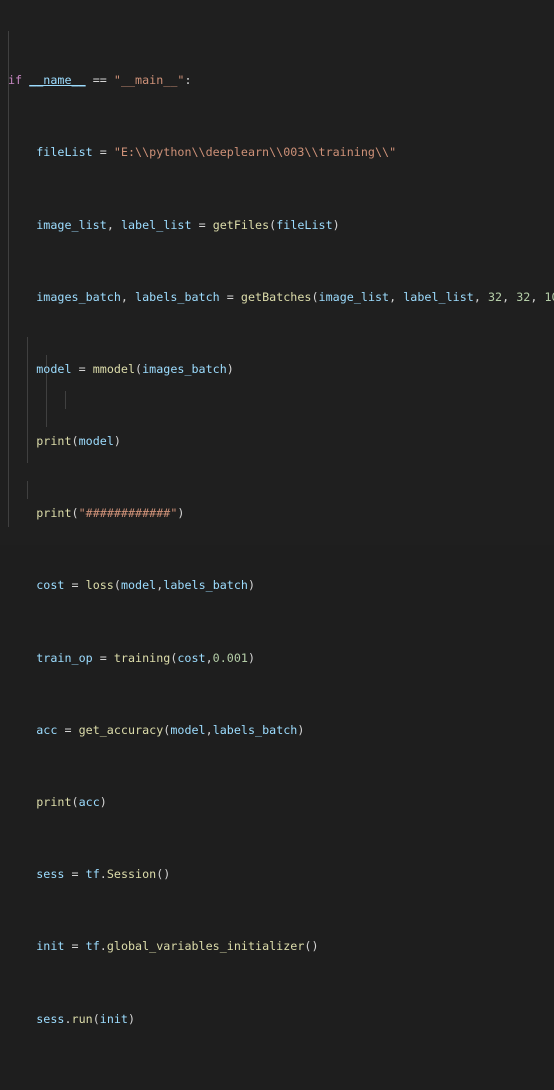 The image size is (554, 1090). What do you see at coordinates (277, 1086) in the screenshot?
I see `code-line-15-blank` at bounding box center [277, 1086].